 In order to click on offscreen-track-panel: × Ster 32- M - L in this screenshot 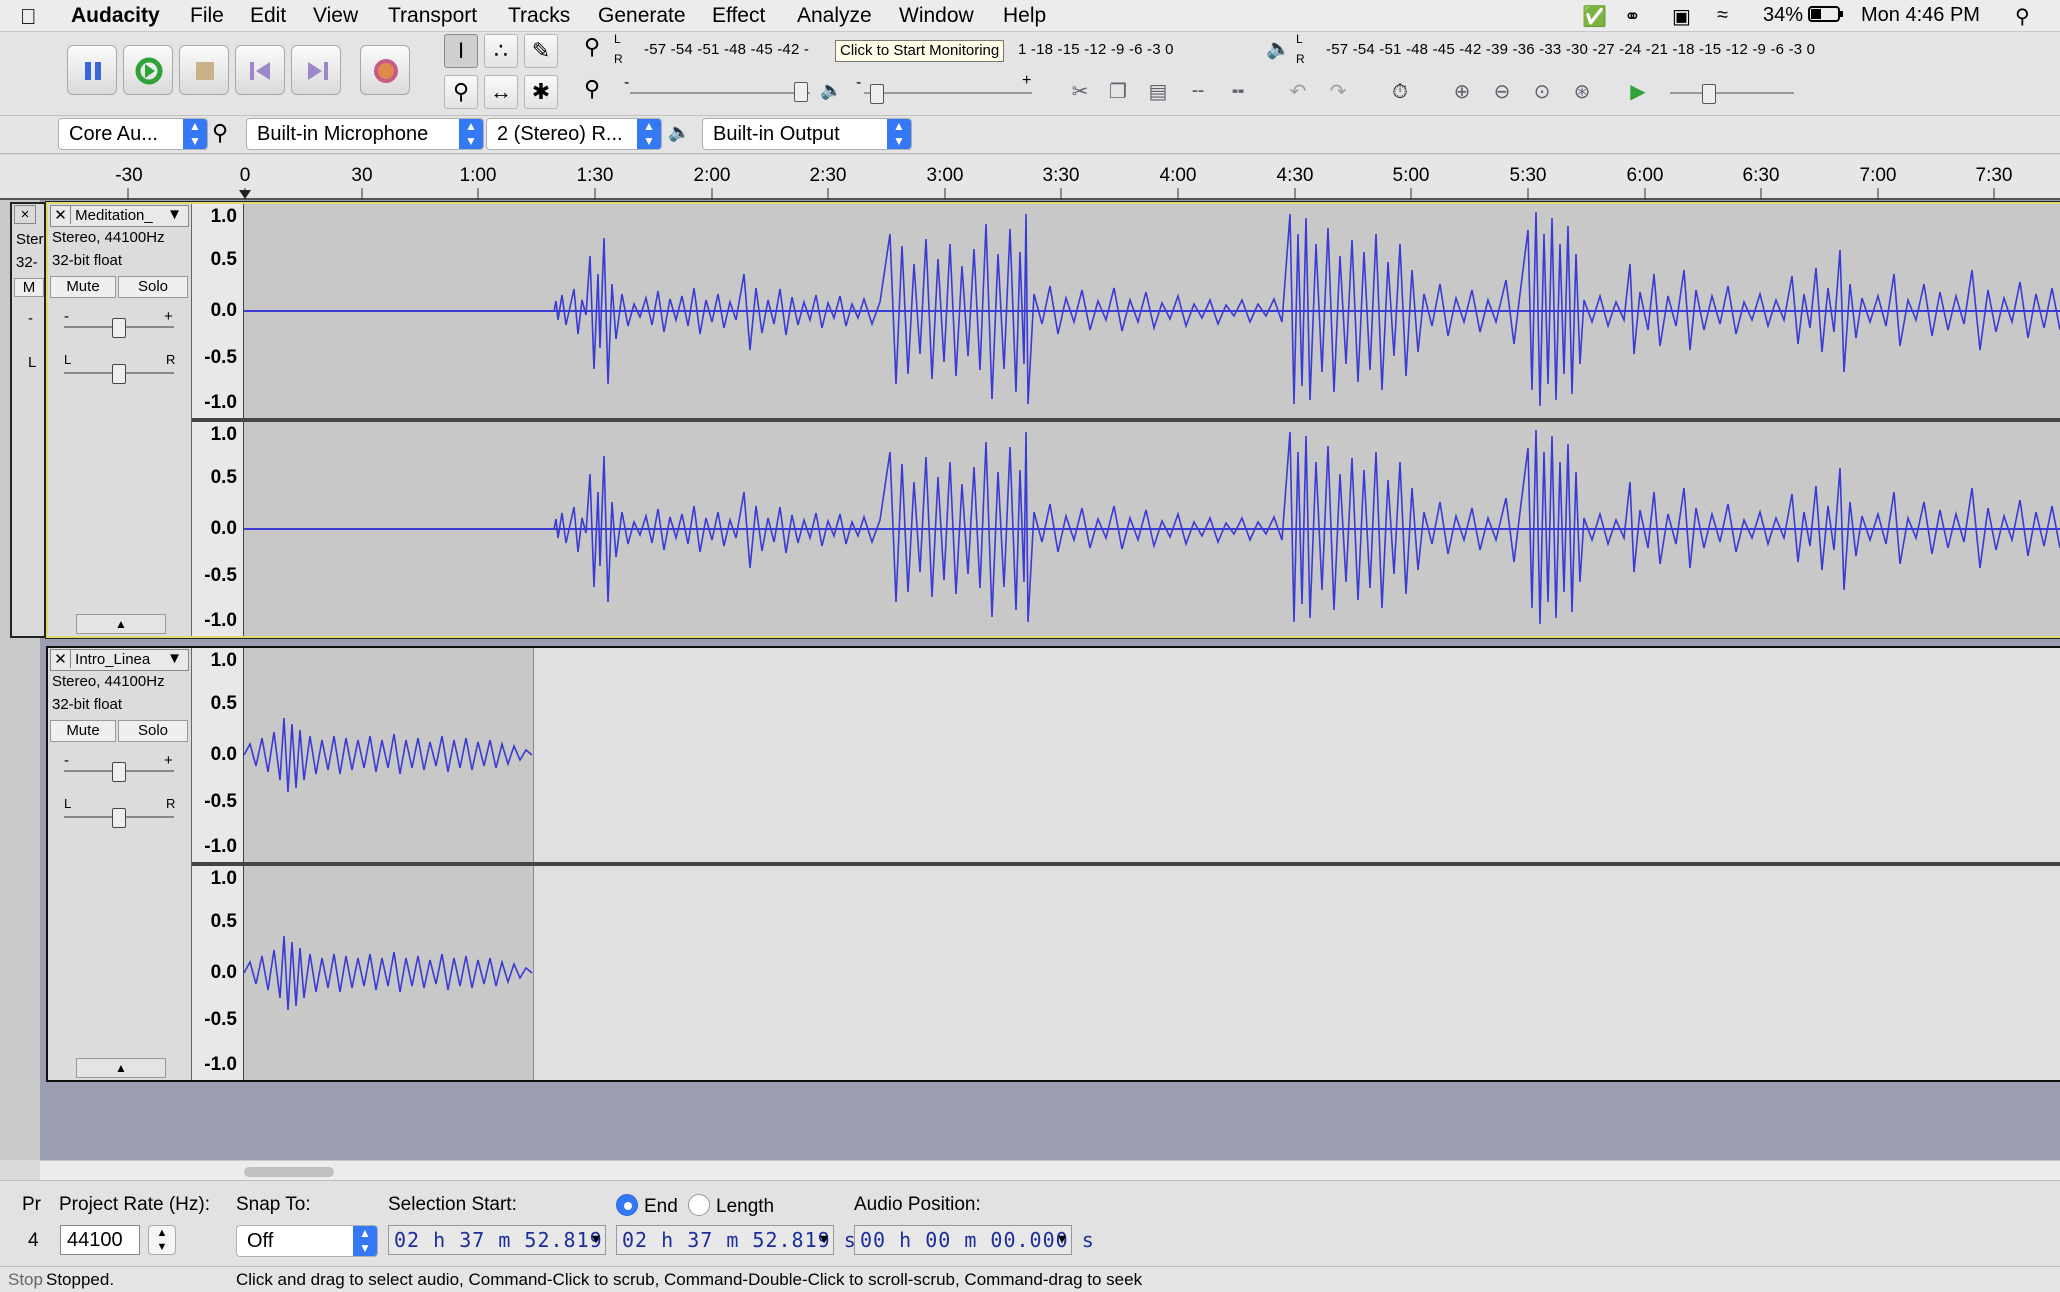, I will do `click(28, 420)`.